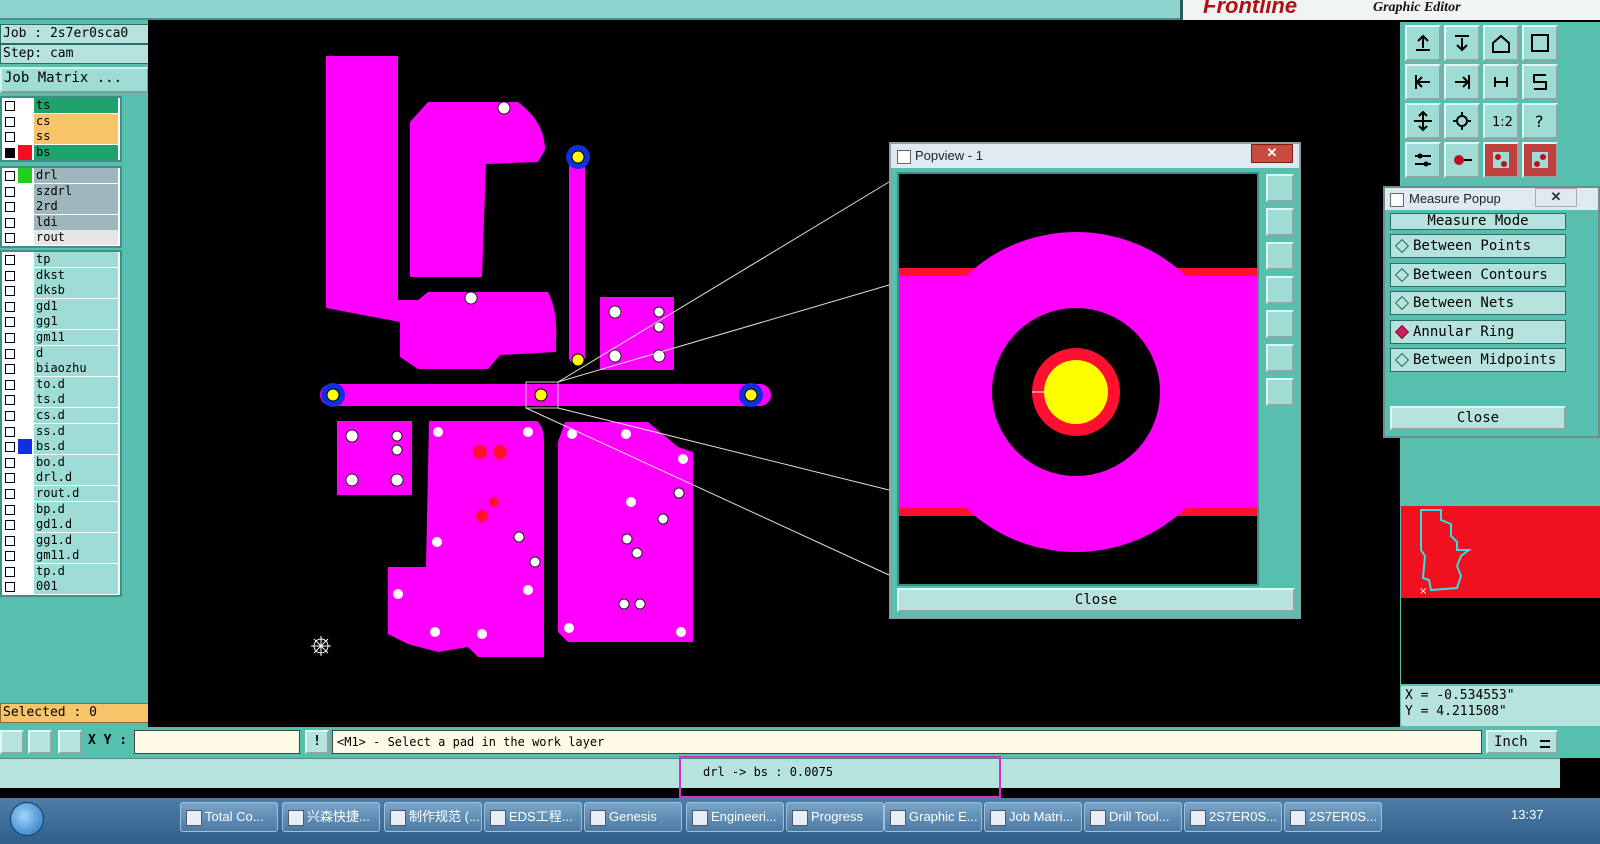  What do you see at coordinates (61, 291) in the screenshot?
I see `layer-row: dksb` at bounding box center [61, 291].